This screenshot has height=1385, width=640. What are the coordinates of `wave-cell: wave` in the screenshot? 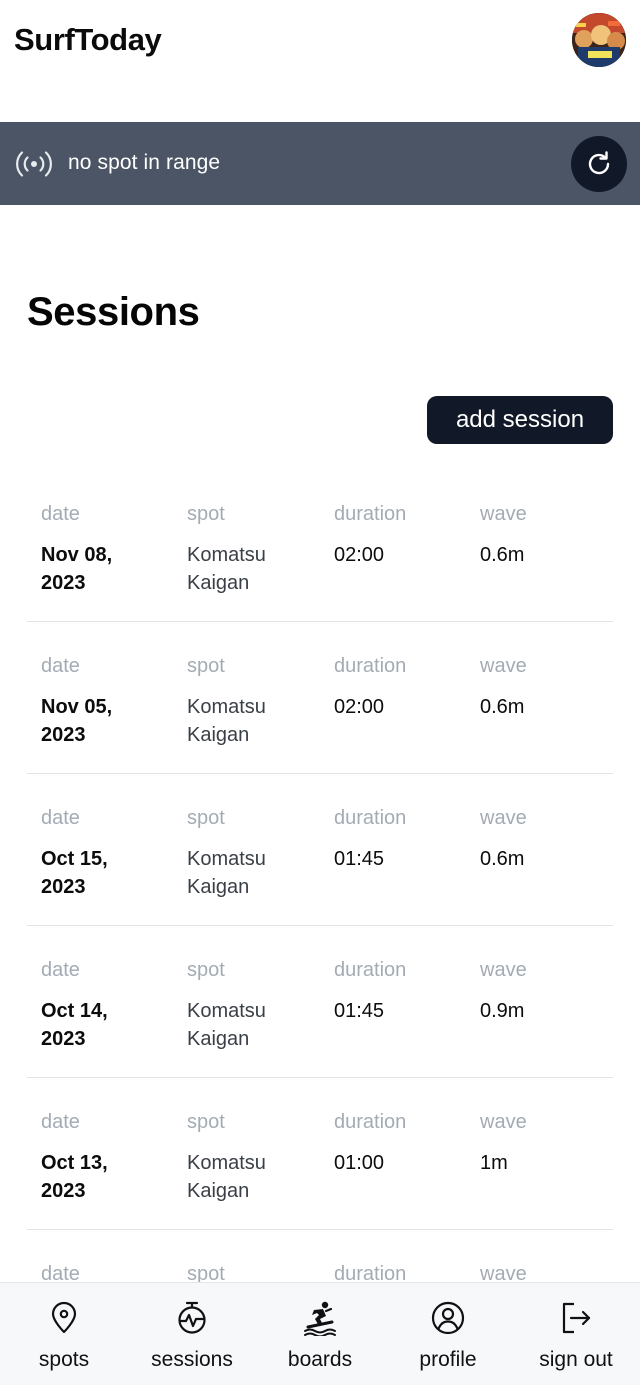 It's located at (546, 1271).